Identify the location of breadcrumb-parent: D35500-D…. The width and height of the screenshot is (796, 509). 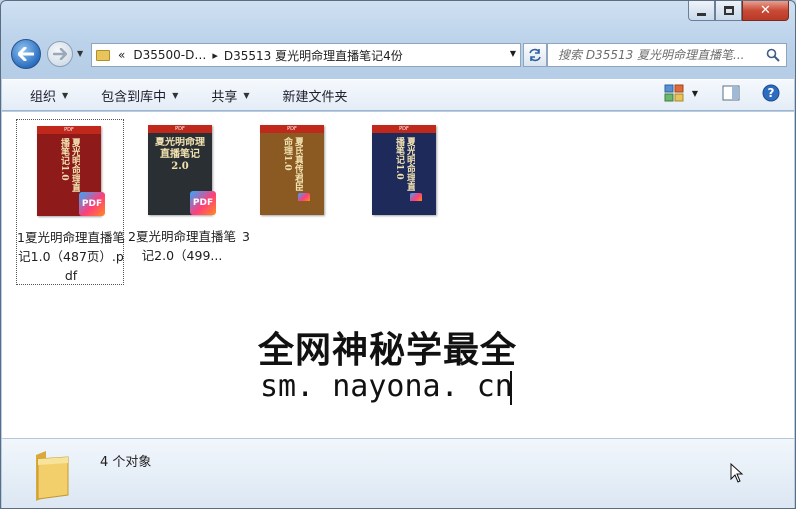
(169, 55).